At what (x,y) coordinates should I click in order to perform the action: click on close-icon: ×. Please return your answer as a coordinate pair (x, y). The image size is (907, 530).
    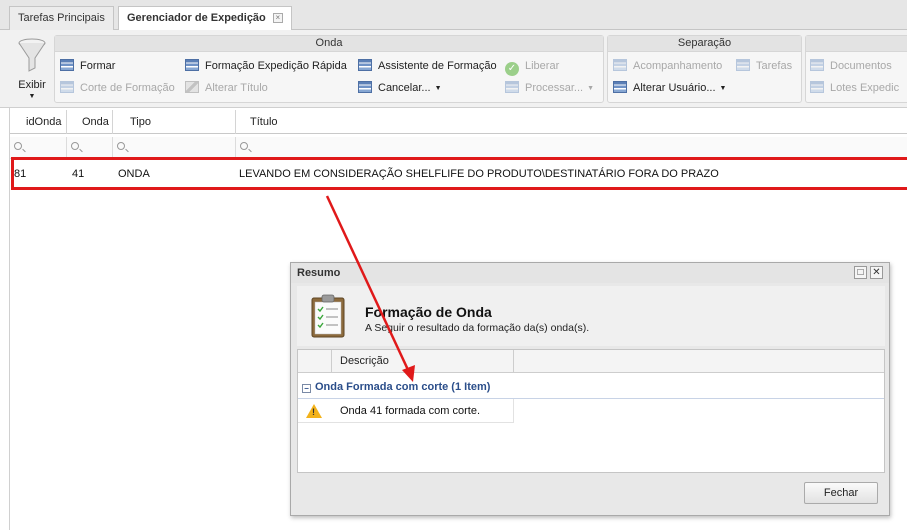
    Looking at the image, I should click on (277, 18).